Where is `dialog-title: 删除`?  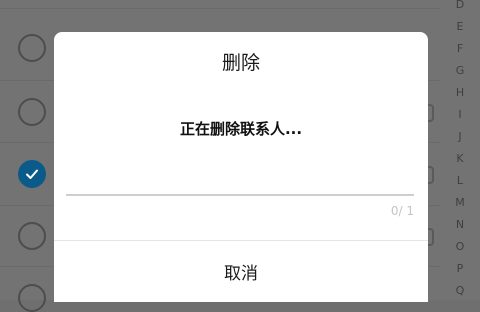 dialog-title: 删除 is located at coordinates (240, 63).